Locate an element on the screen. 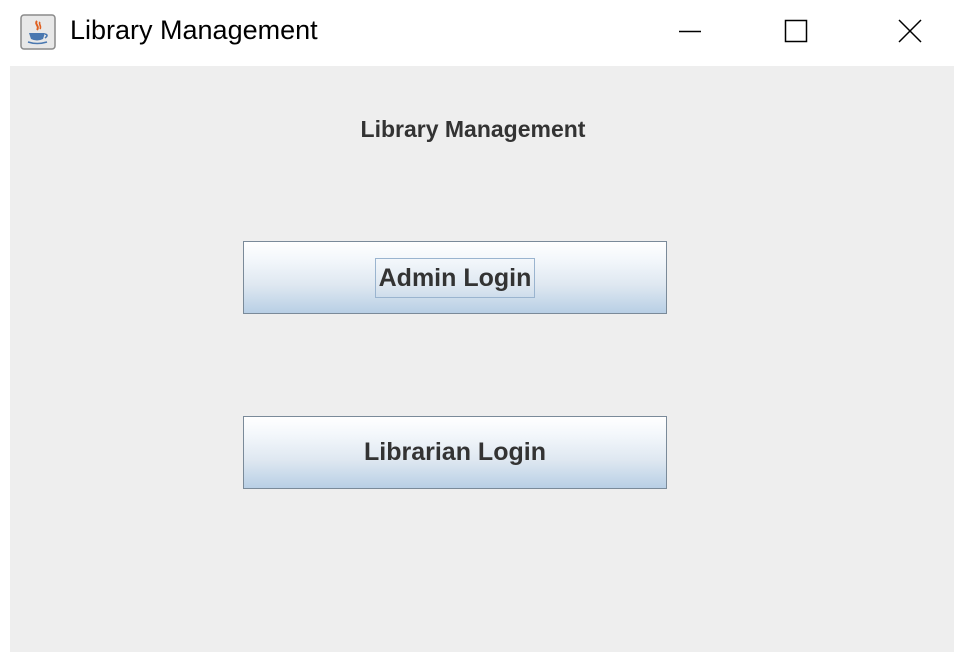 The width and height of the screenshot is (954, 652). page-title: Library Management is located at coordinates (473, 129).